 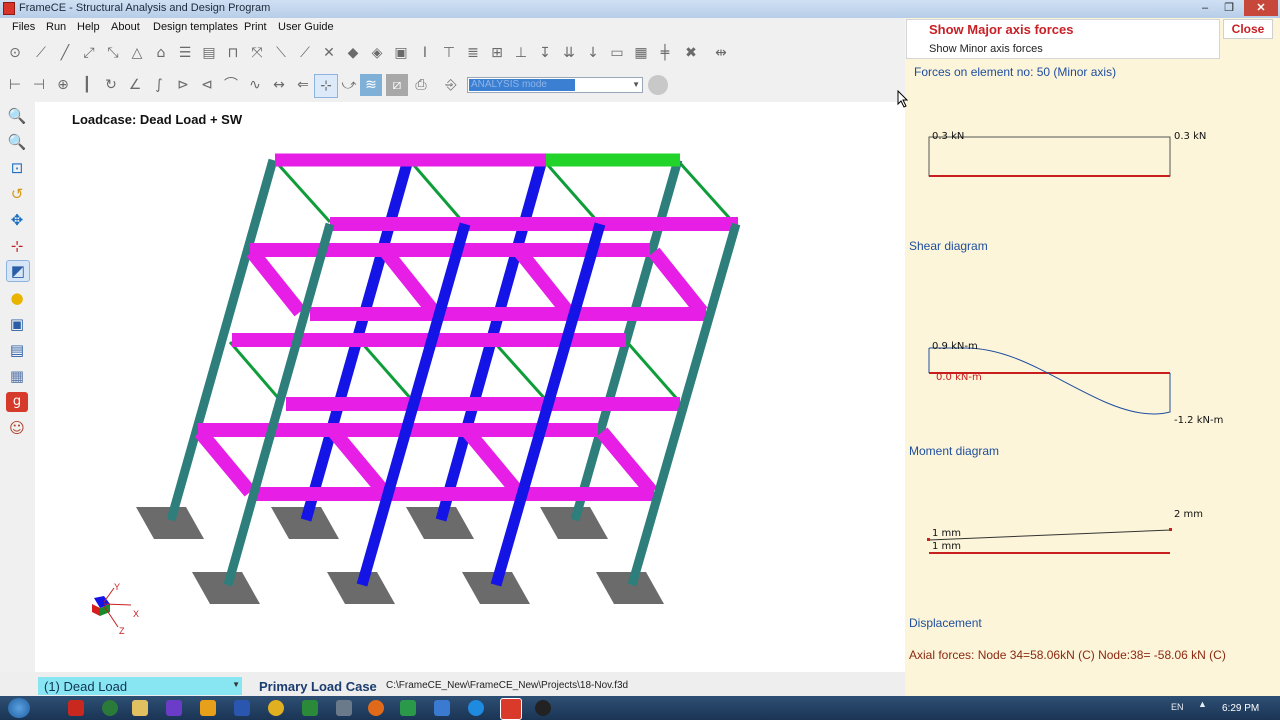 I want to click on render-view-icon: ▣, so click(x=17, y=324).